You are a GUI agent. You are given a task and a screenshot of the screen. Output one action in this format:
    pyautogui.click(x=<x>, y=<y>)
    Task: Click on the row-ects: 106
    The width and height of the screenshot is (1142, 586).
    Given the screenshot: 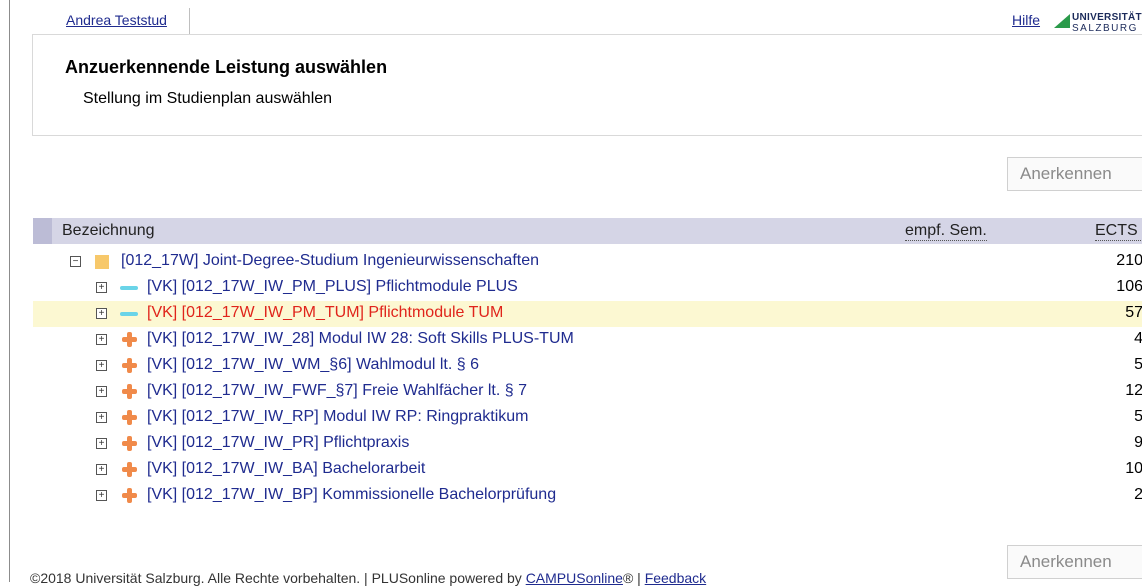 What is the action you would take?
    pyautogui.click(x=1129, y=286)
    